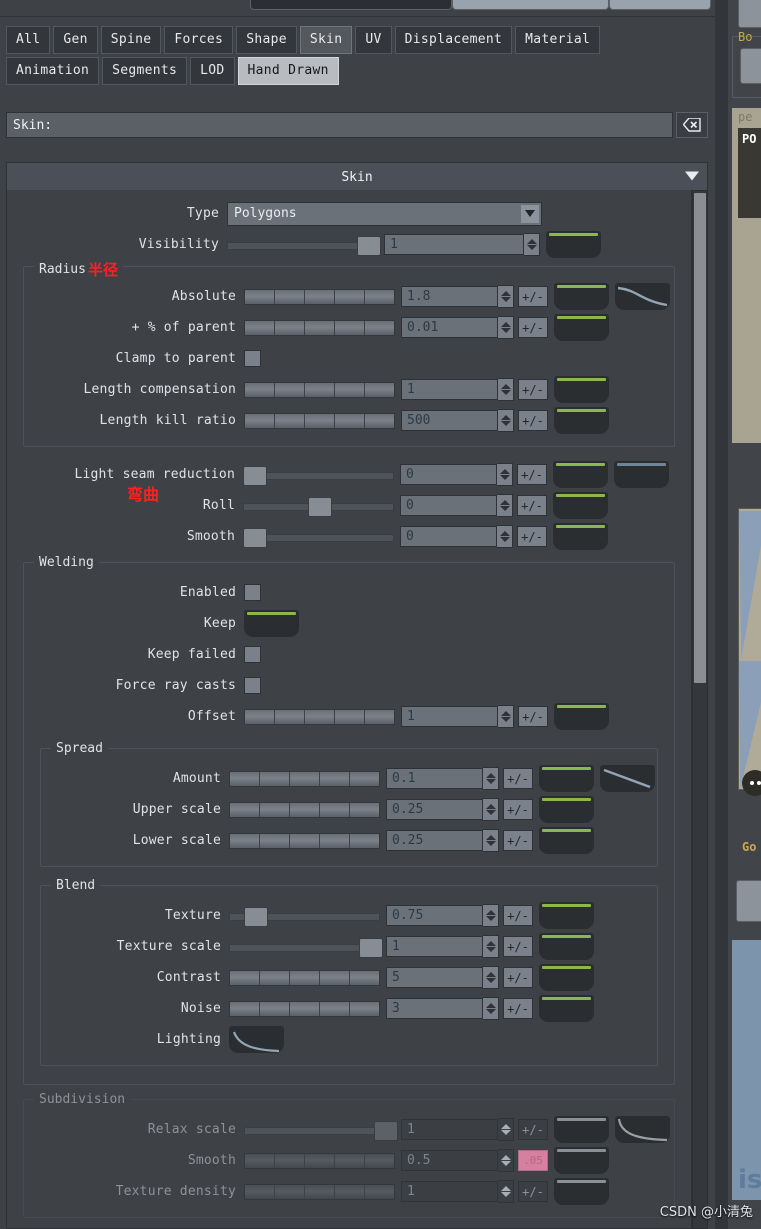  I want to click on percent-parent-stepper, so click(506, 327).